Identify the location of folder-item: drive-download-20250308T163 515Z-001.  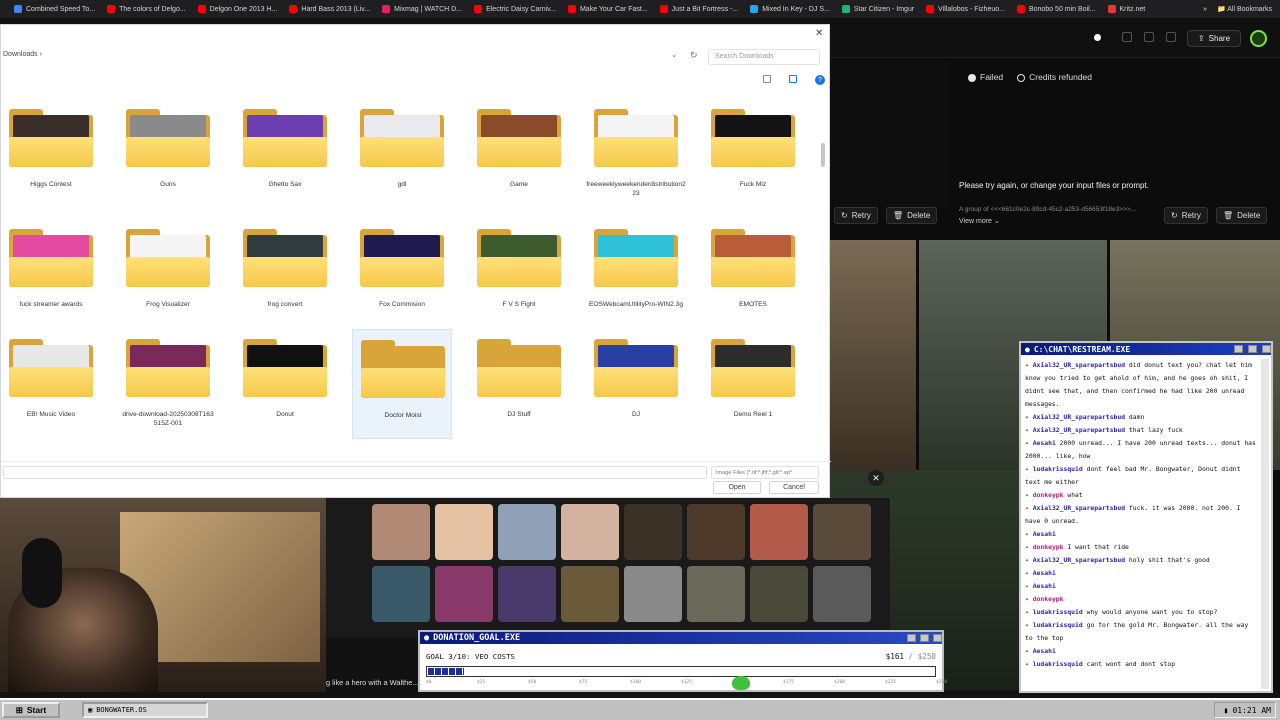
(168, 384).